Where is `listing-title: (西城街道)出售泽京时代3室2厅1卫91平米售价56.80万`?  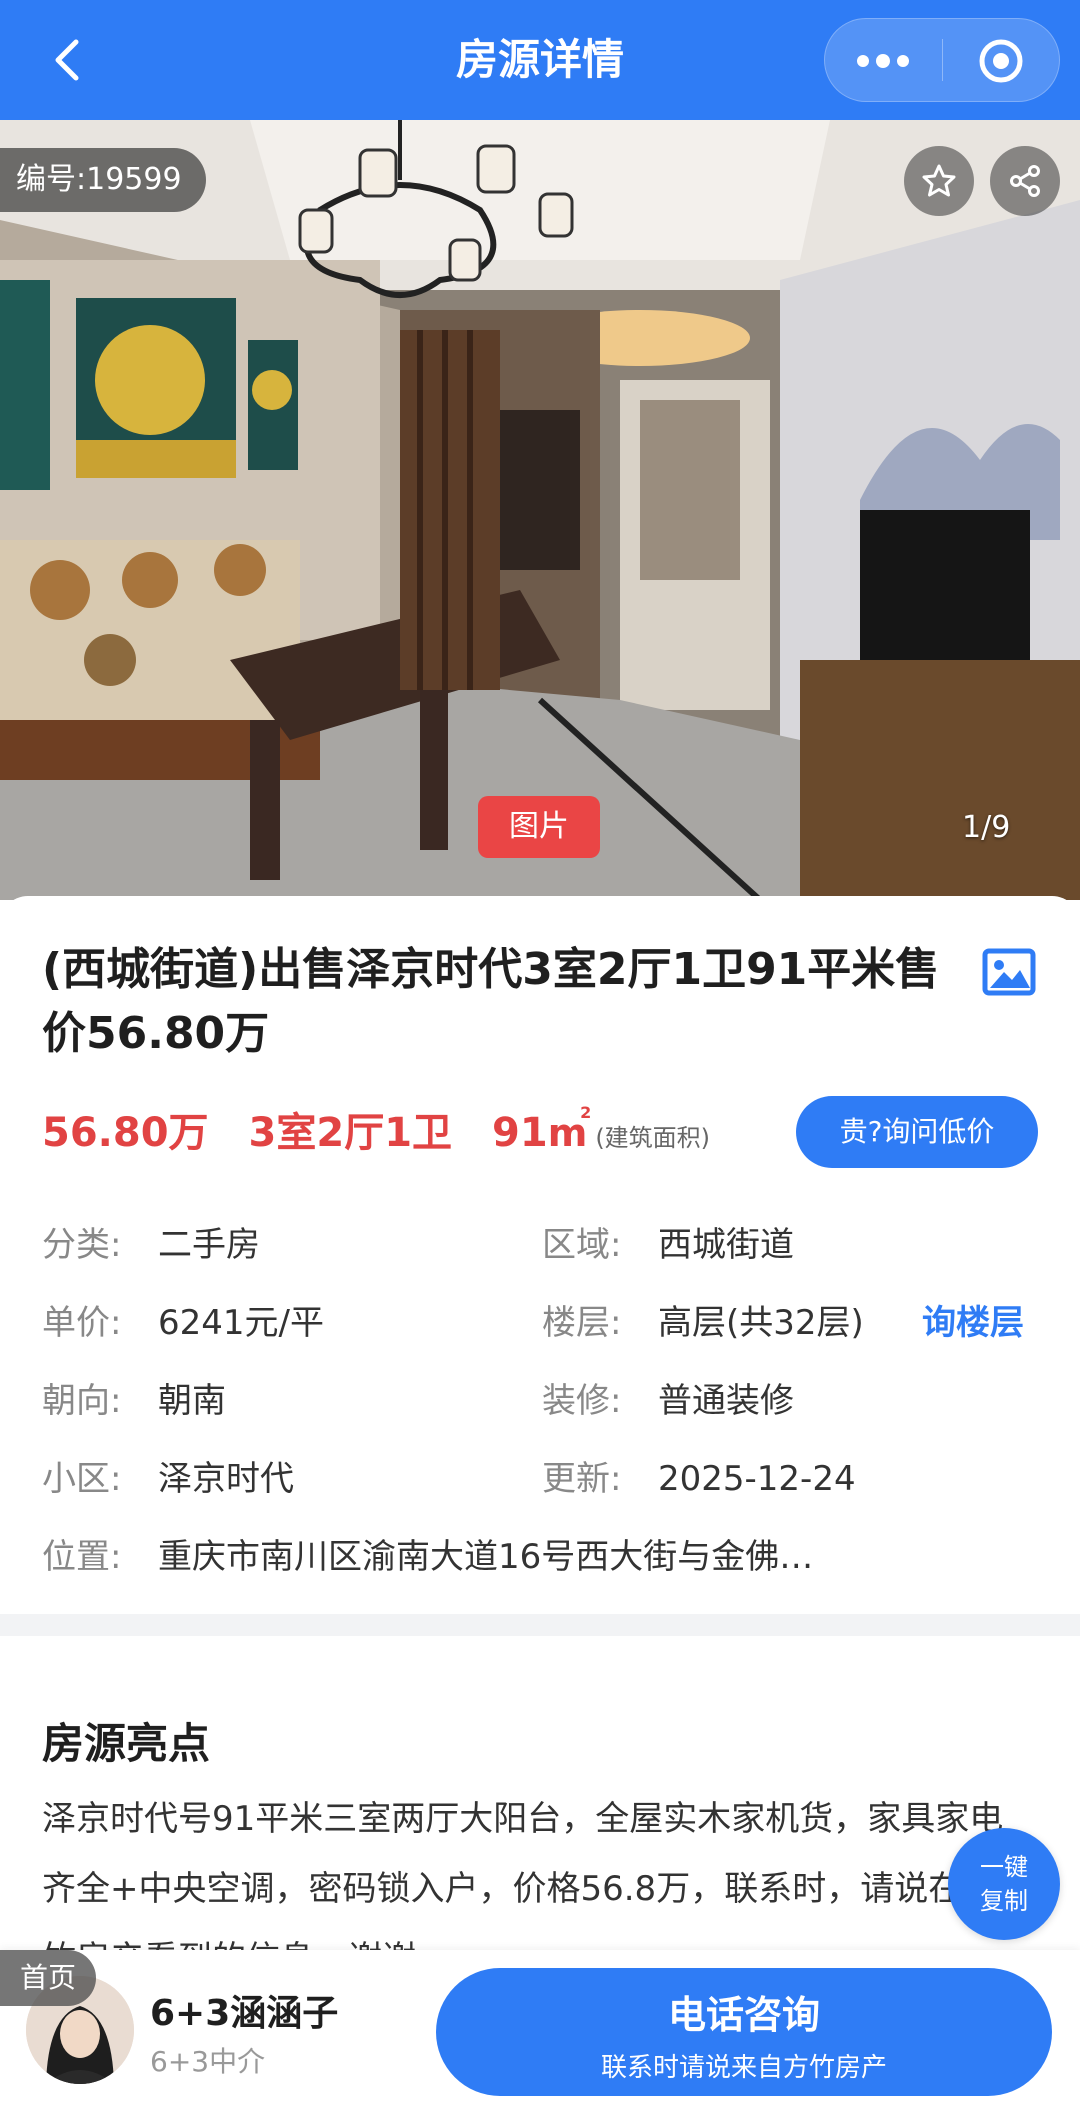
listing-title: (西城街道)出售泽京时代3室2厅1卫91平米售价56.80万 is located at coordinates (491, 1001).